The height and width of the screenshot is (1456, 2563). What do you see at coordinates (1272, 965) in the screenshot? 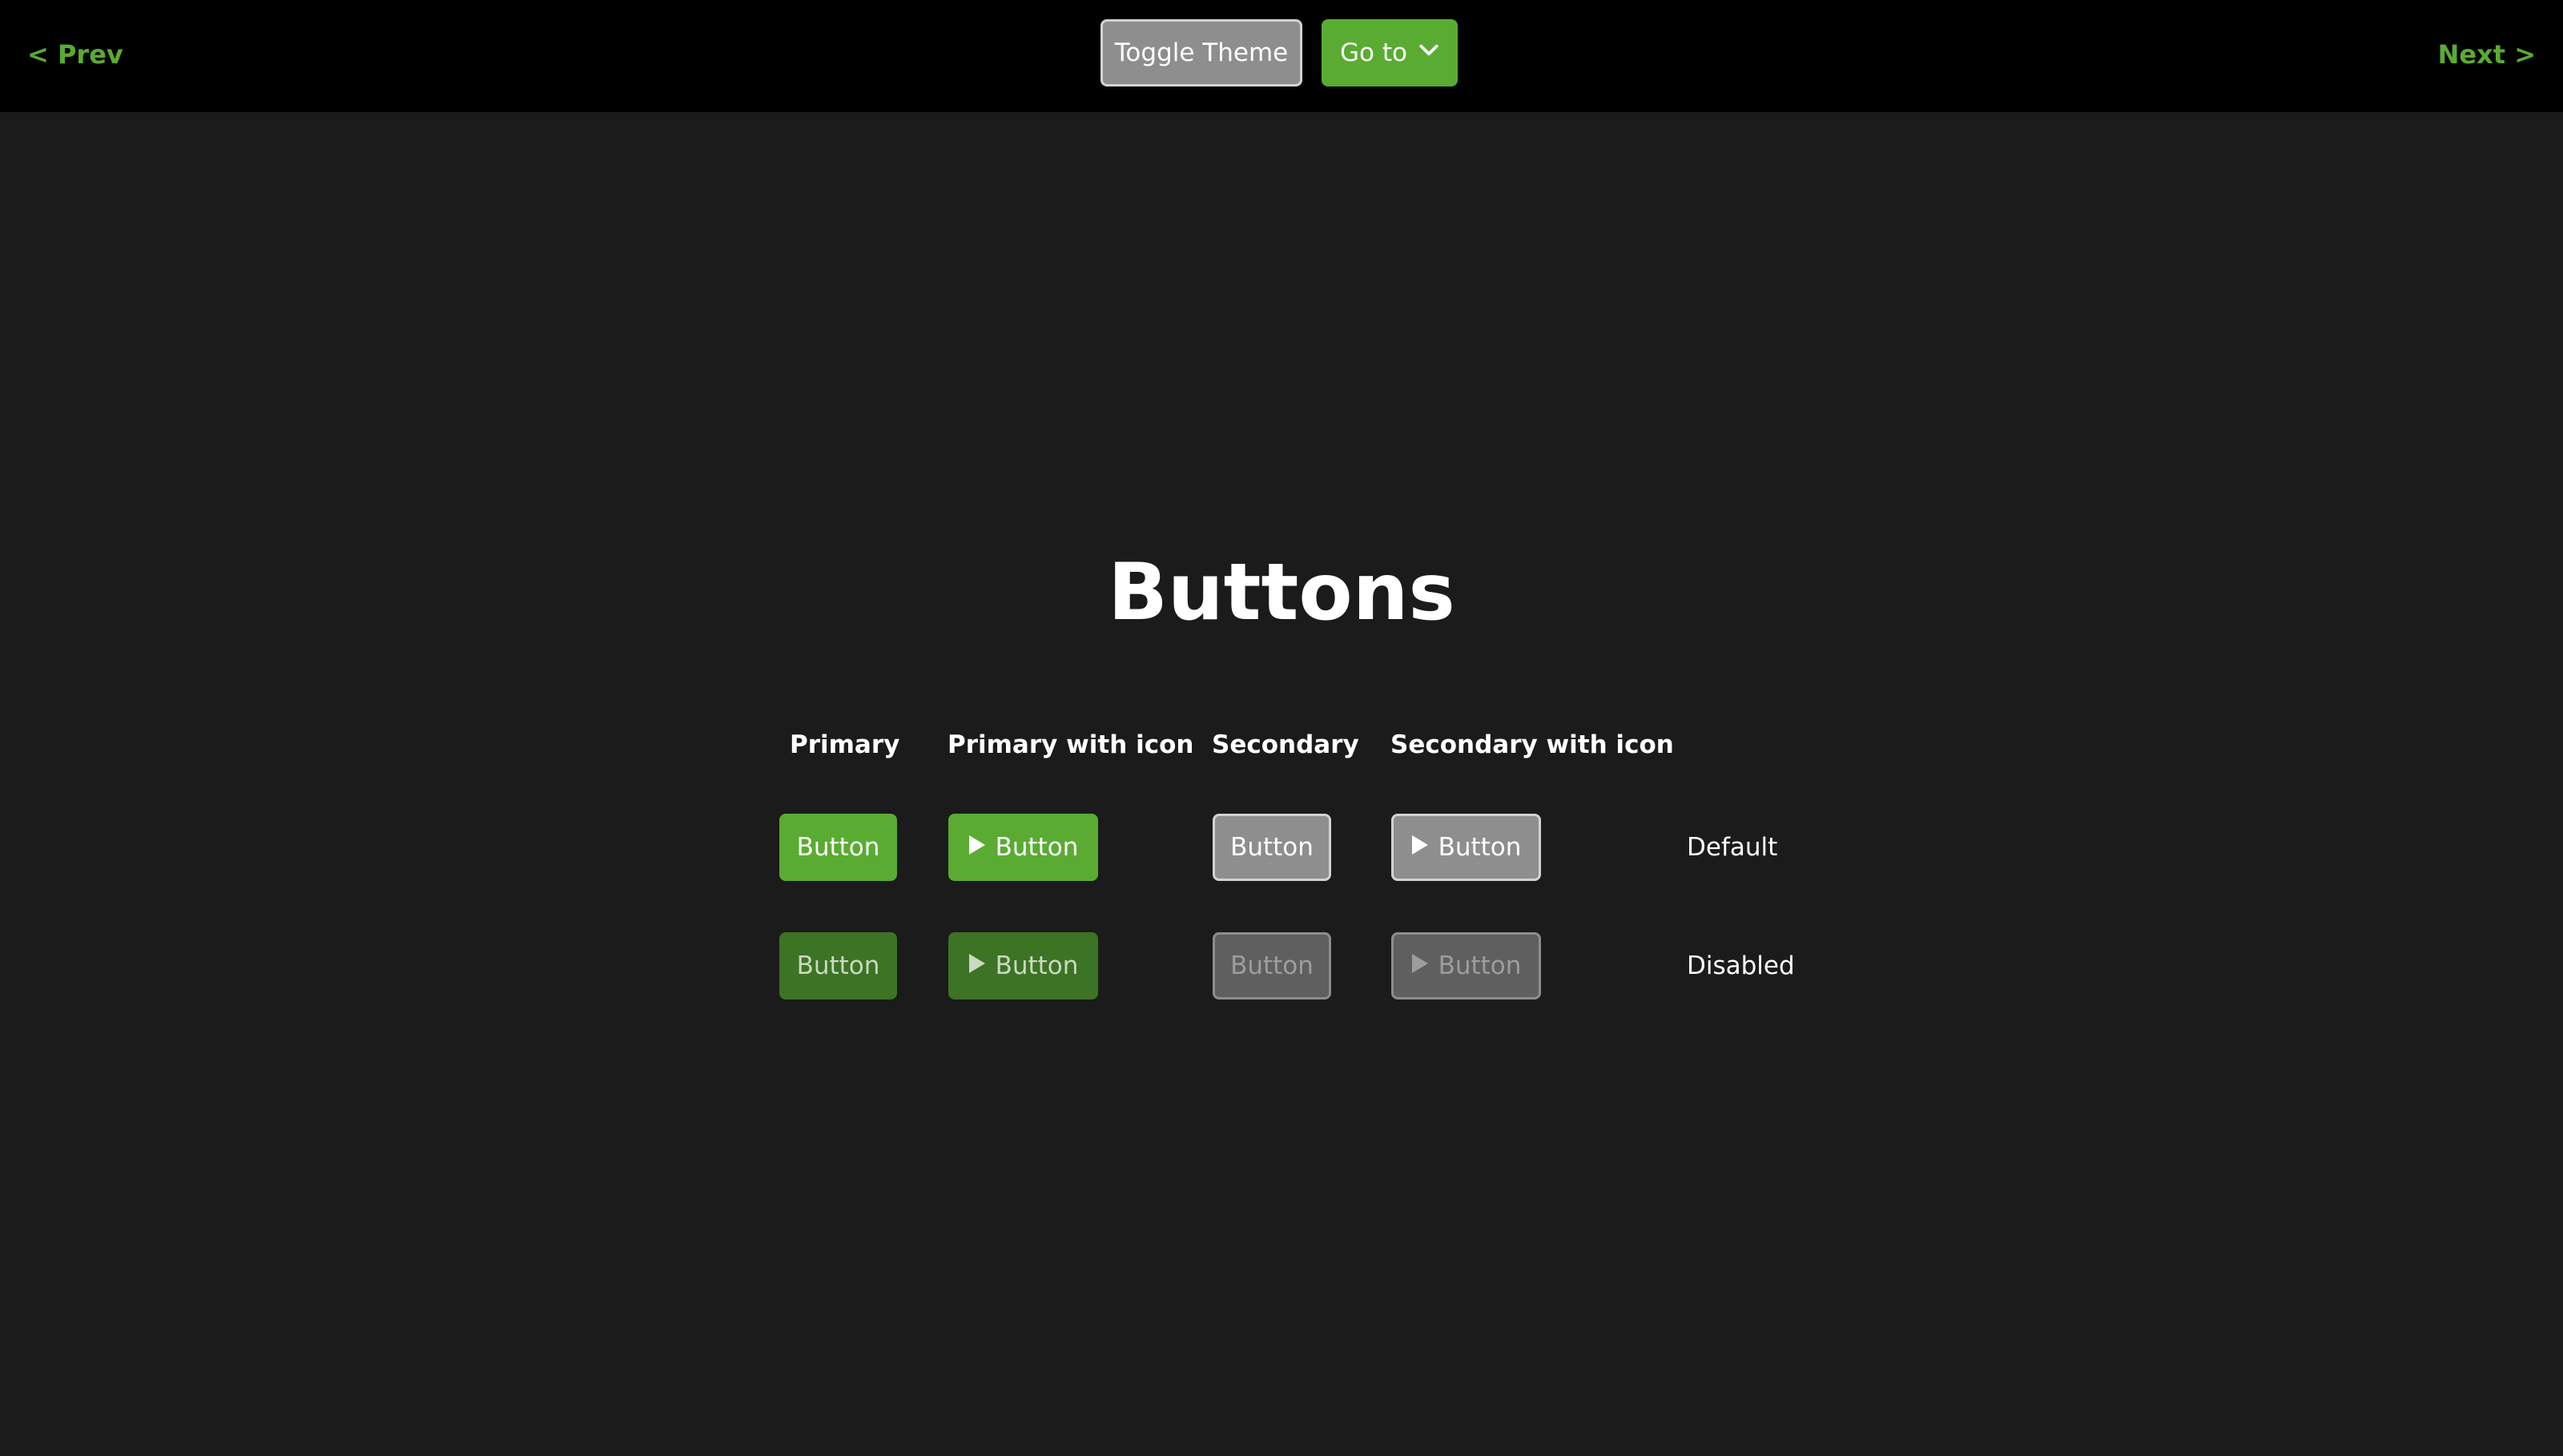
I see `secondary-button-disabled: Button` at bounding box center [1272, 965].